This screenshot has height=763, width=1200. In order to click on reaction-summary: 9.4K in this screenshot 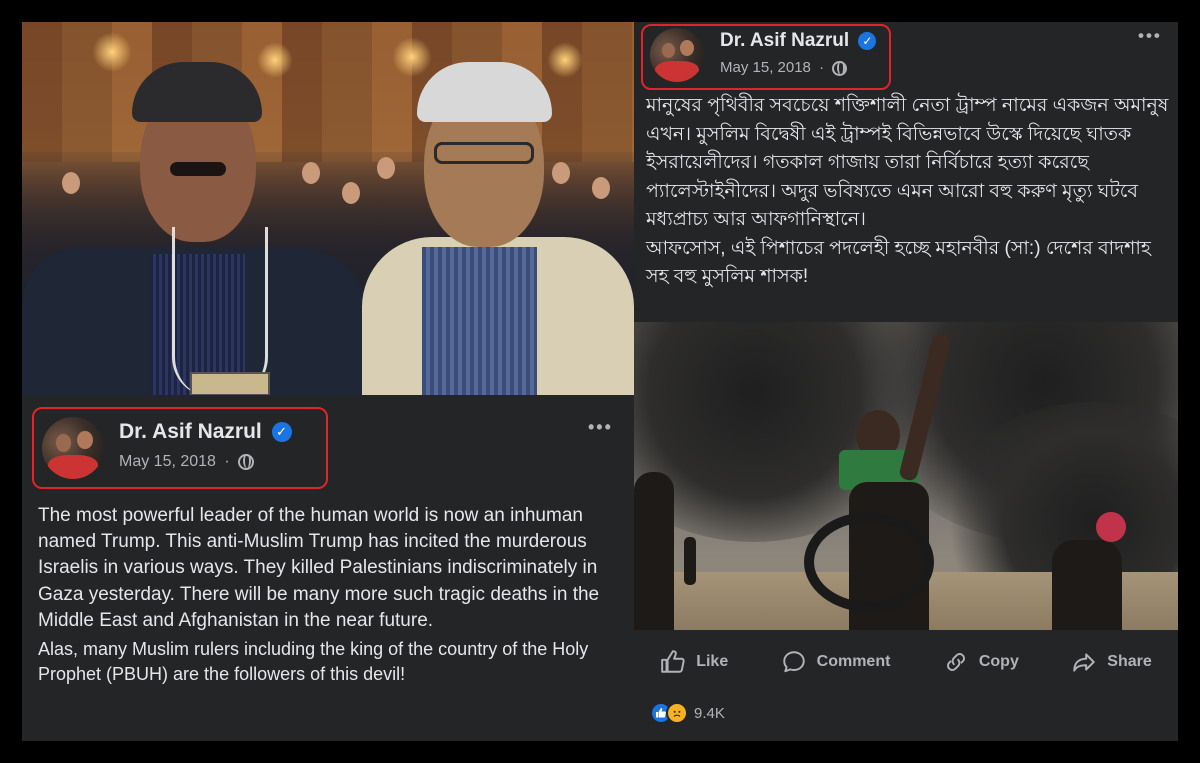, I will do `click(687, 713)`.